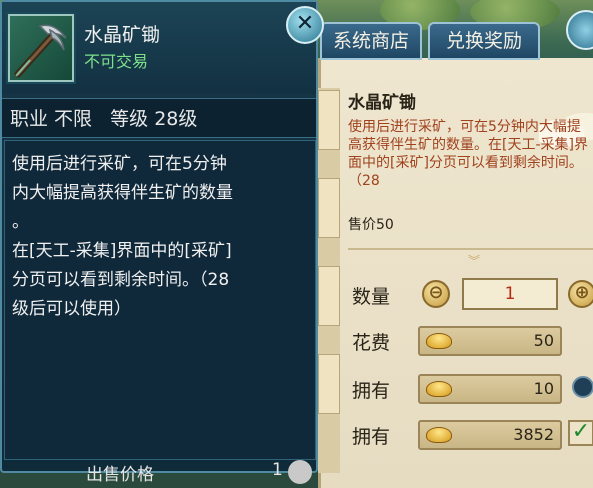  I want to click on trade-status: 不可交易, so click(116, 61).